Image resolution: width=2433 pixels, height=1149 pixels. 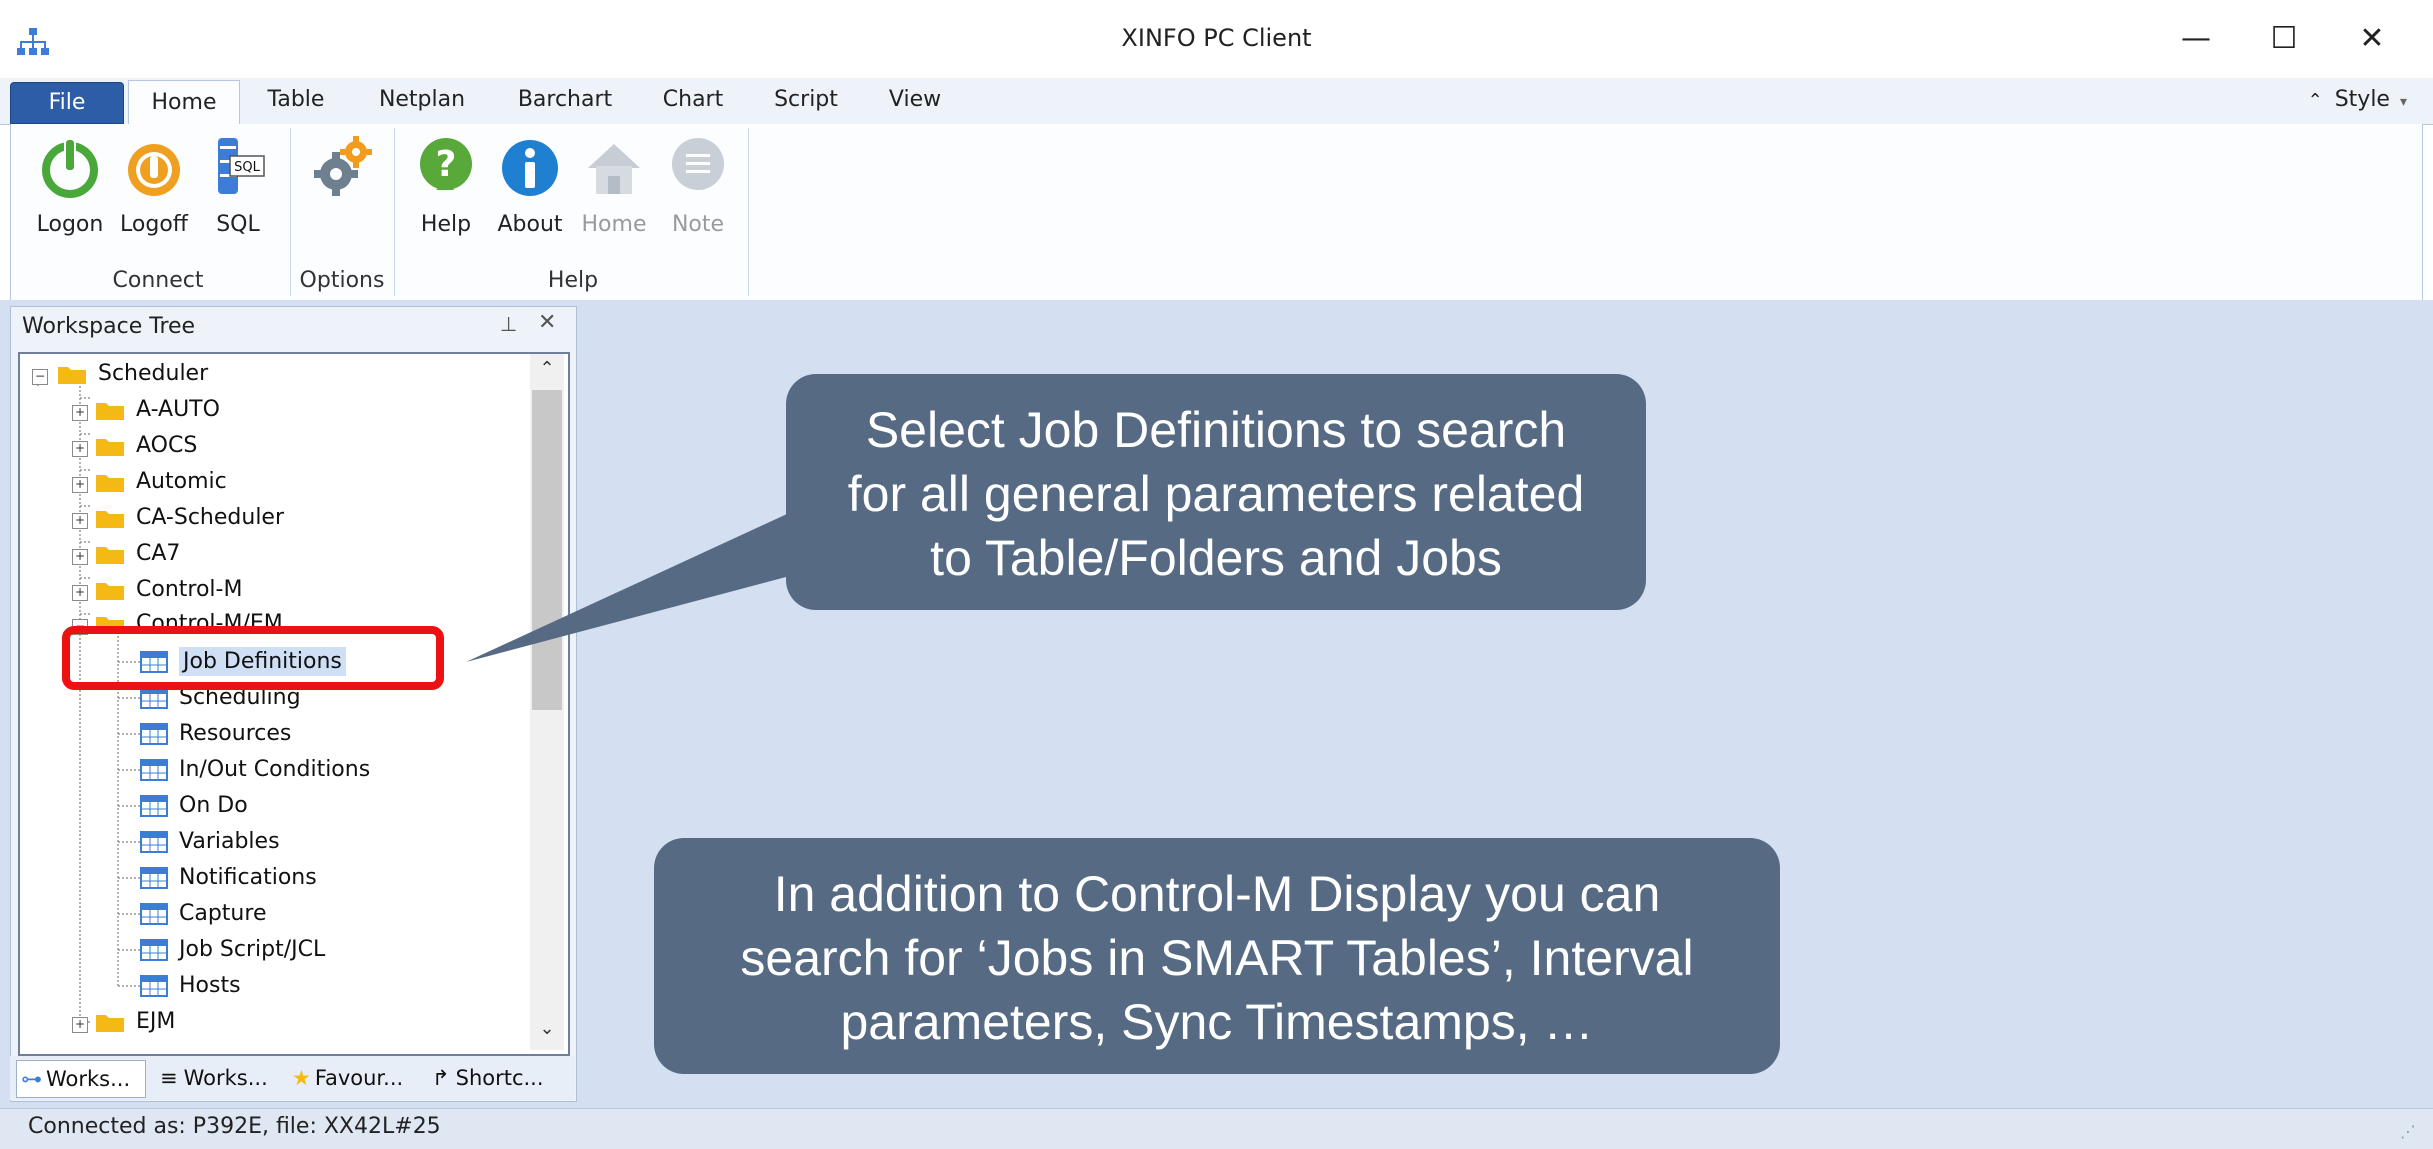 I want to click on tree-node-folder: + EJM, so click(x=123, y=1022).